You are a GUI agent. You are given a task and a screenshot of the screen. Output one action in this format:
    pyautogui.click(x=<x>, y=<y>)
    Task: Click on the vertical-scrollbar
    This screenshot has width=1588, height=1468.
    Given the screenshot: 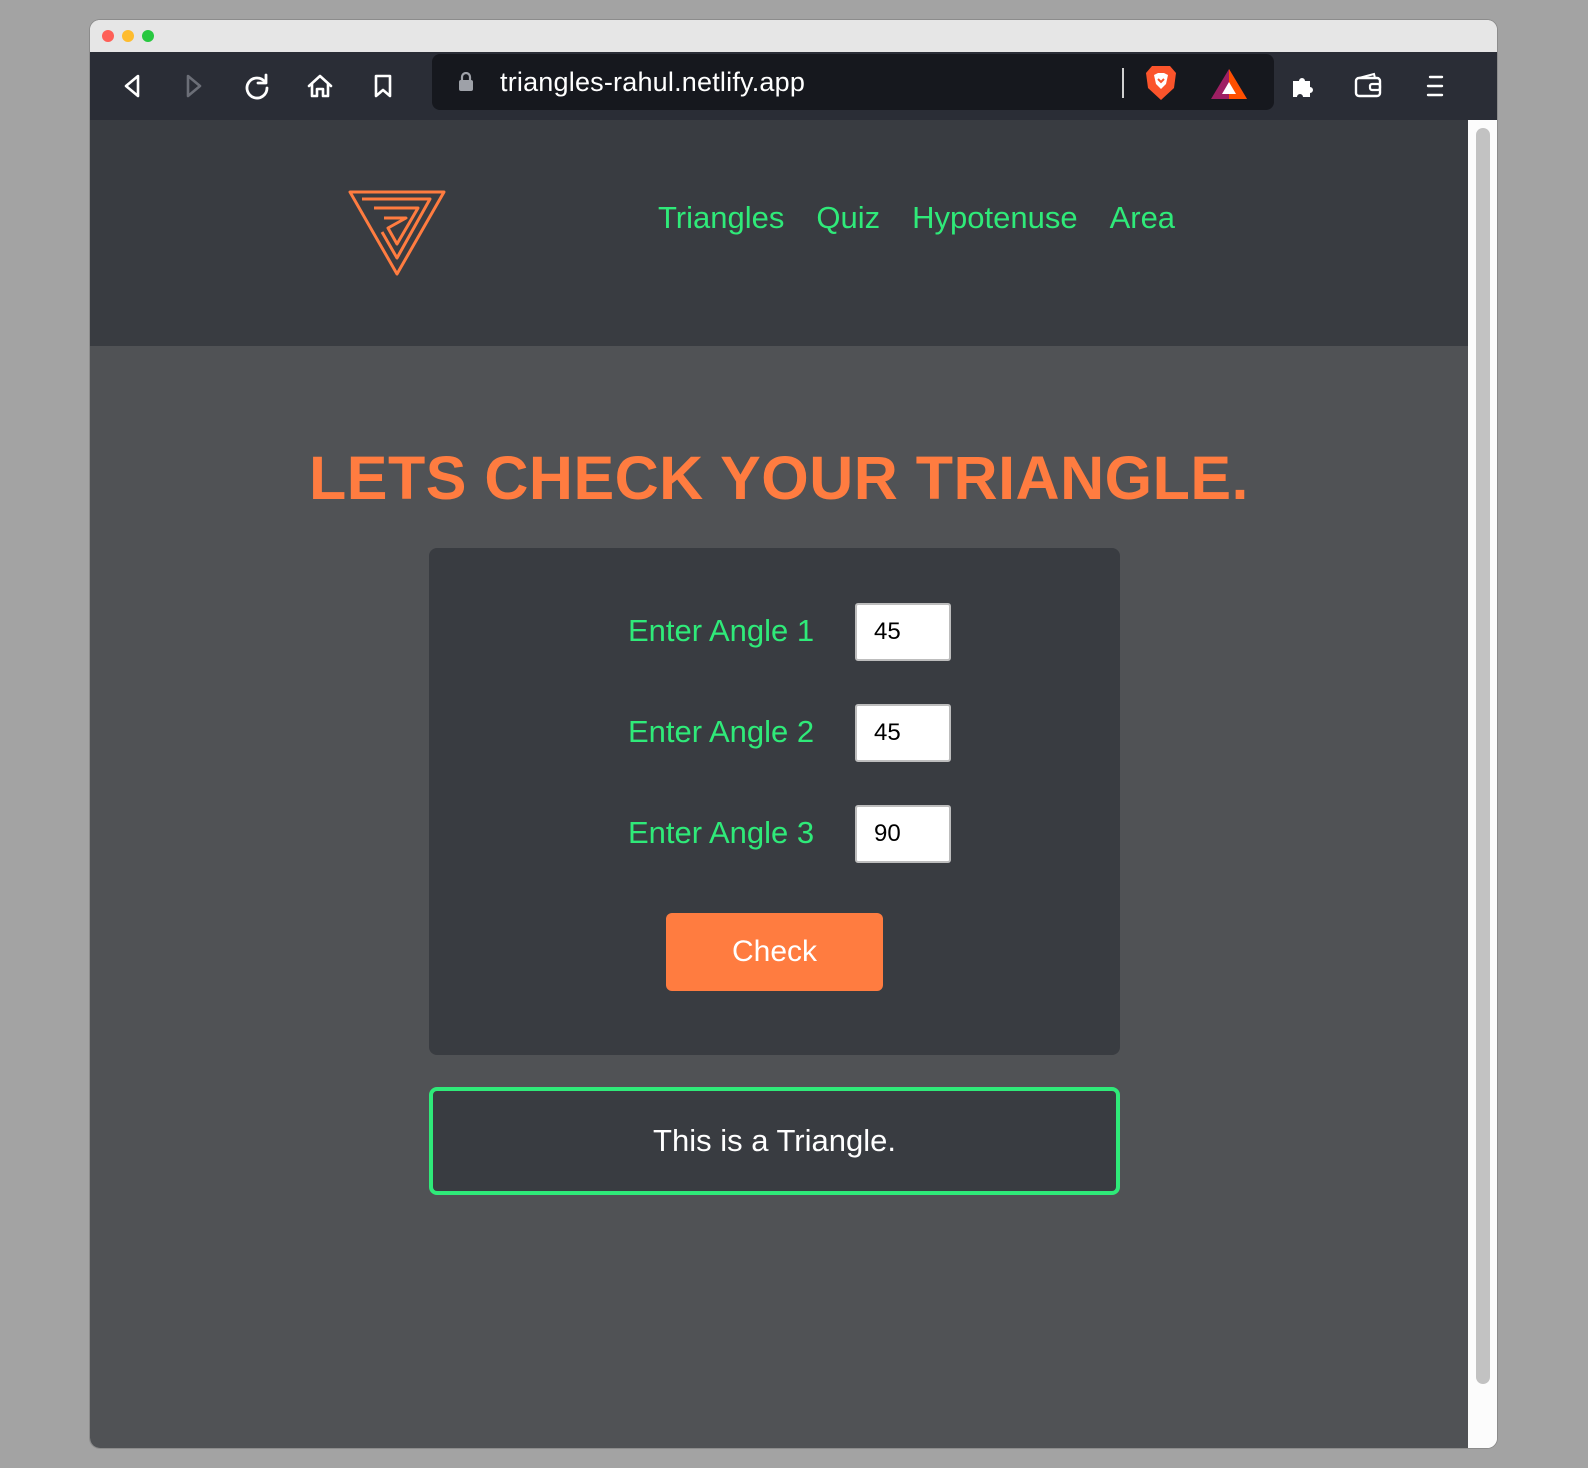 What is the action you would take?
    pyautogui.click(x=1482, y=784)
    